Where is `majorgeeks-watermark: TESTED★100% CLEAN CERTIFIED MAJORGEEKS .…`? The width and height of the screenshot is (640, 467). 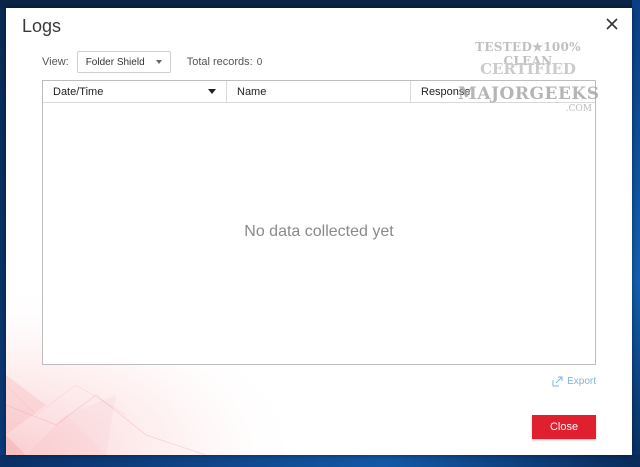
majorgeeks-watermark: TESTED★100% CLEAN CERTIFIED MAJORGEEKS .… is located at coordinates (529, 79).